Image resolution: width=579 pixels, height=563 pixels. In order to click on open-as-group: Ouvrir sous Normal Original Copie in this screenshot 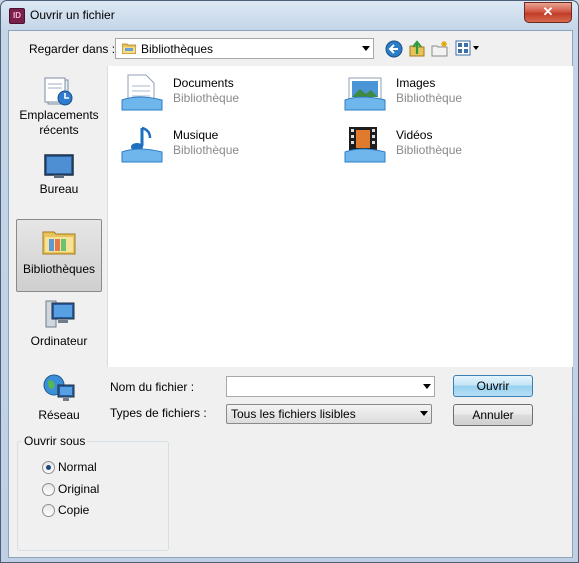, I will do `click(93, 492)`.